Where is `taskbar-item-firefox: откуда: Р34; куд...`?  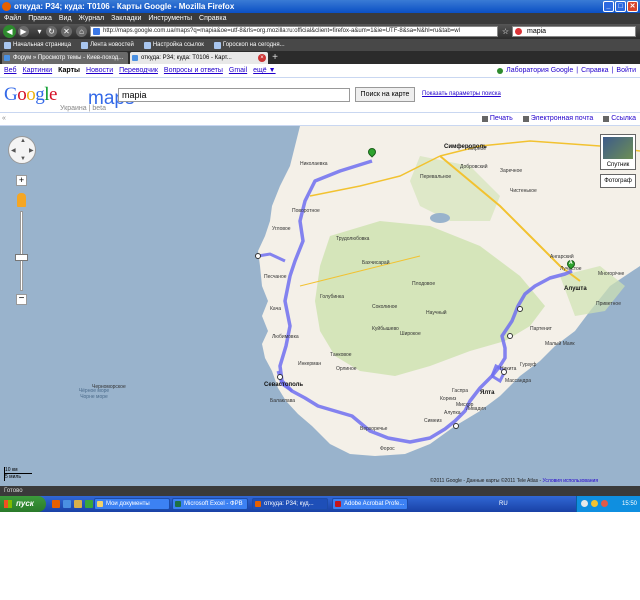 taskbar-item-firefox: откуда: Р34; куд... is located at coordinates (290, 504).